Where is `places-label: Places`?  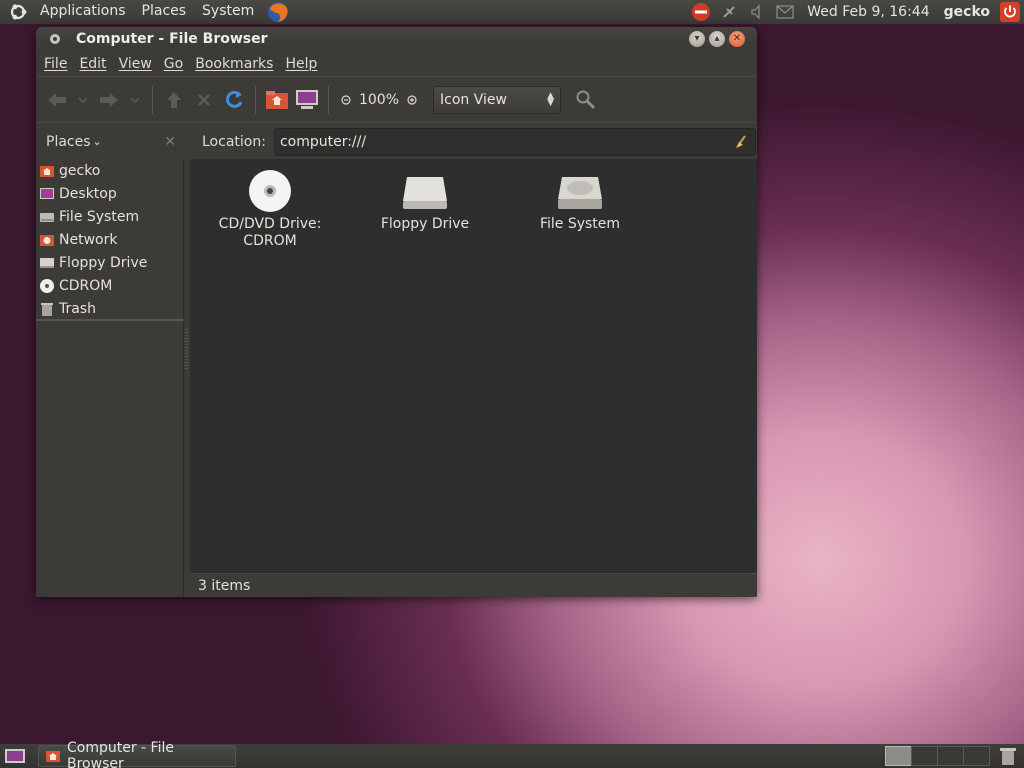 places-label: Places is located at coordinates (68, 141).